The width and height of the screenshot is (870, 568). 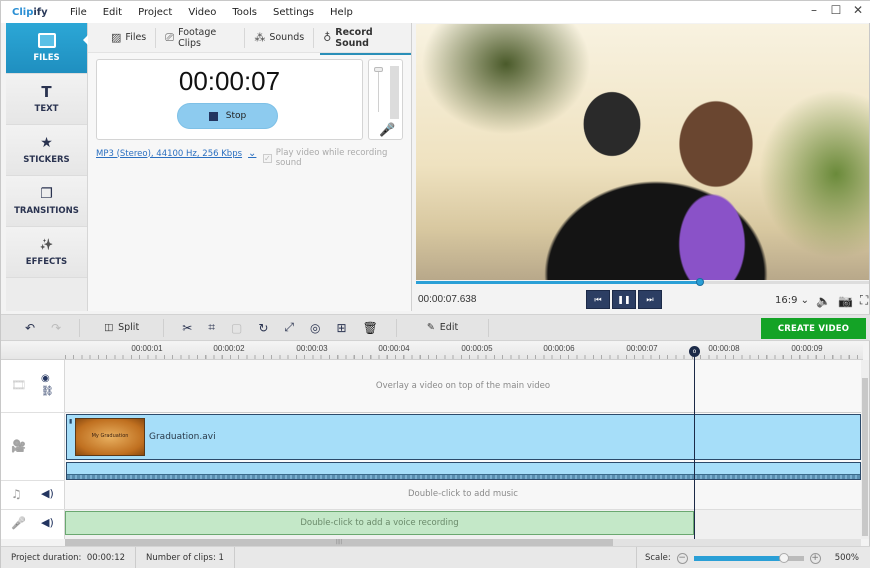 What do you see at coordinates (379, 523) in the screenshot?
I see `voice-recording-area: Double-click to add a voice recording` at bounding box center [379, 523].